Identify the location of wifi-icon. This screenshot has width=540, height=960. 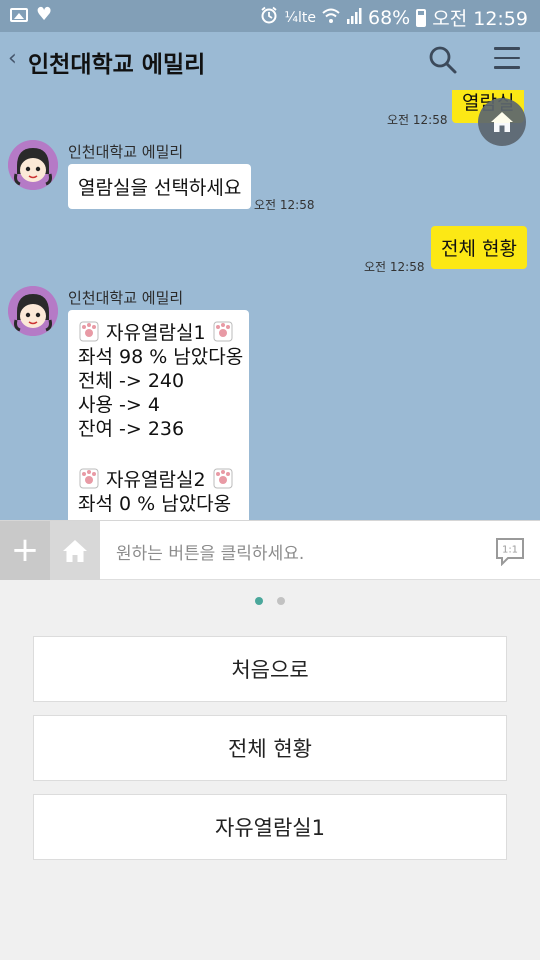
(331, 18).